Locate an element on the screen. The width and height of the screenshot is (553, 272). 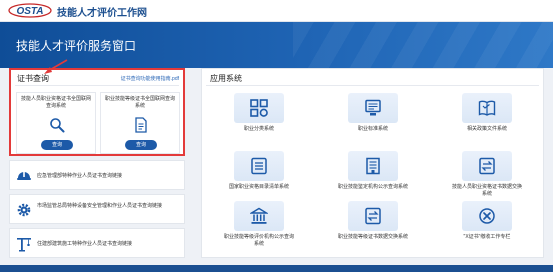
app-label: 职业技能等级评价机构公示查询系统 is located at coordinates (258, 240).